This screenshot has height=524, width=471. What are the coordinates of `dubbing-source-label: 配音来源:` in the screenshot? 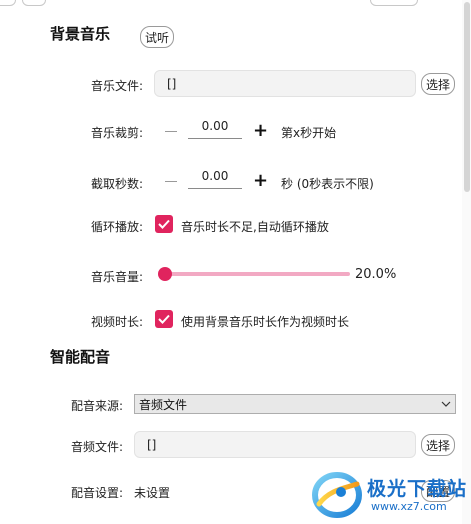 It's located at (97, 406).